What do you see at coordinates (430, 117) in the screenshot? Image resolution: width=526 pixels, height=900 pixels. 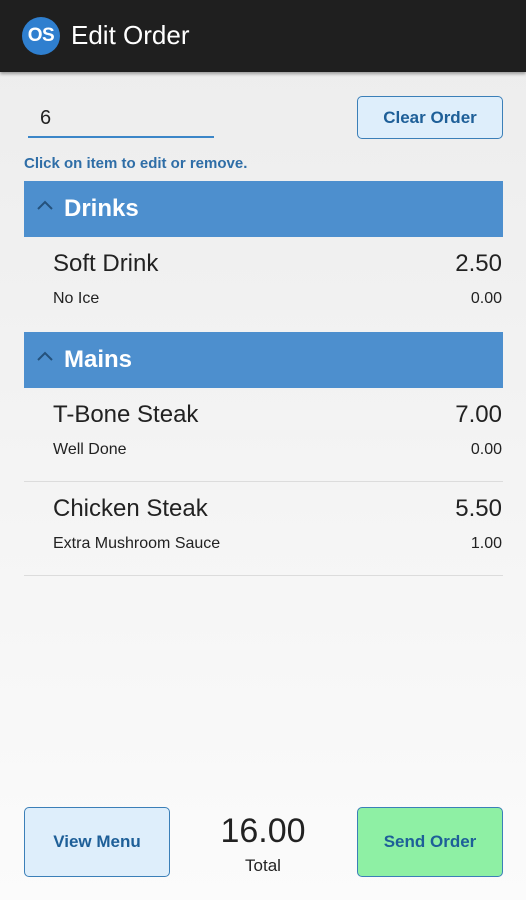 I see `clear-order-button: Clear Order` at bounding box center [430, 117].